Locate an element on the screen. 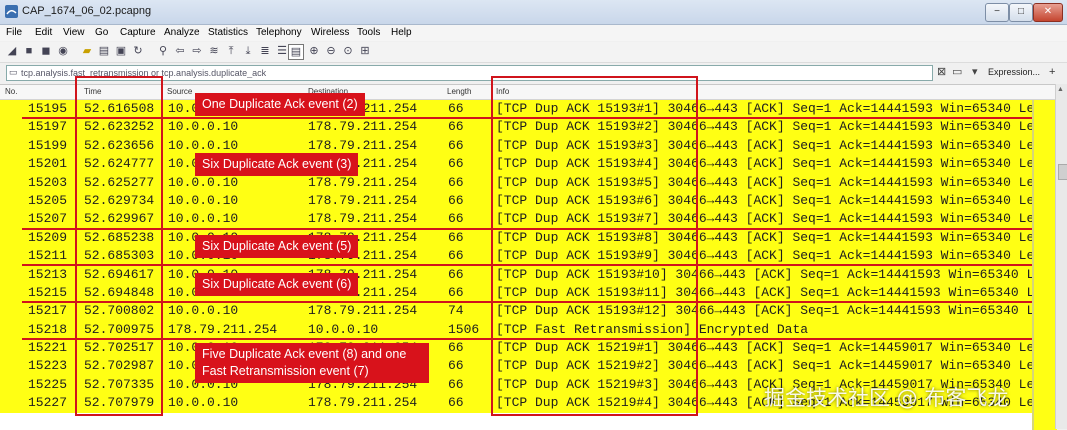  menu-wireless: Wireless is located at coordinates (330, 32).